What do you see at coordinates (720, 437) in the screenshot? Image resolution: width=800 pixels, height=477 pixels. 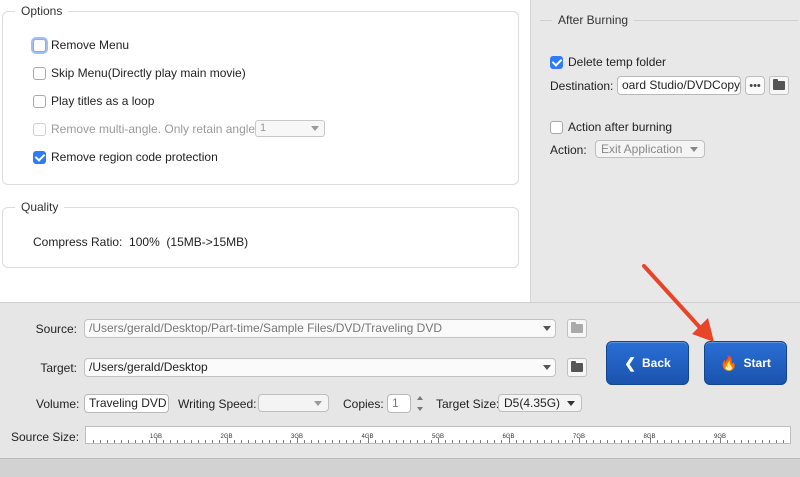 I see `ruler-label: 9GB` at bounding box center [720, 437].